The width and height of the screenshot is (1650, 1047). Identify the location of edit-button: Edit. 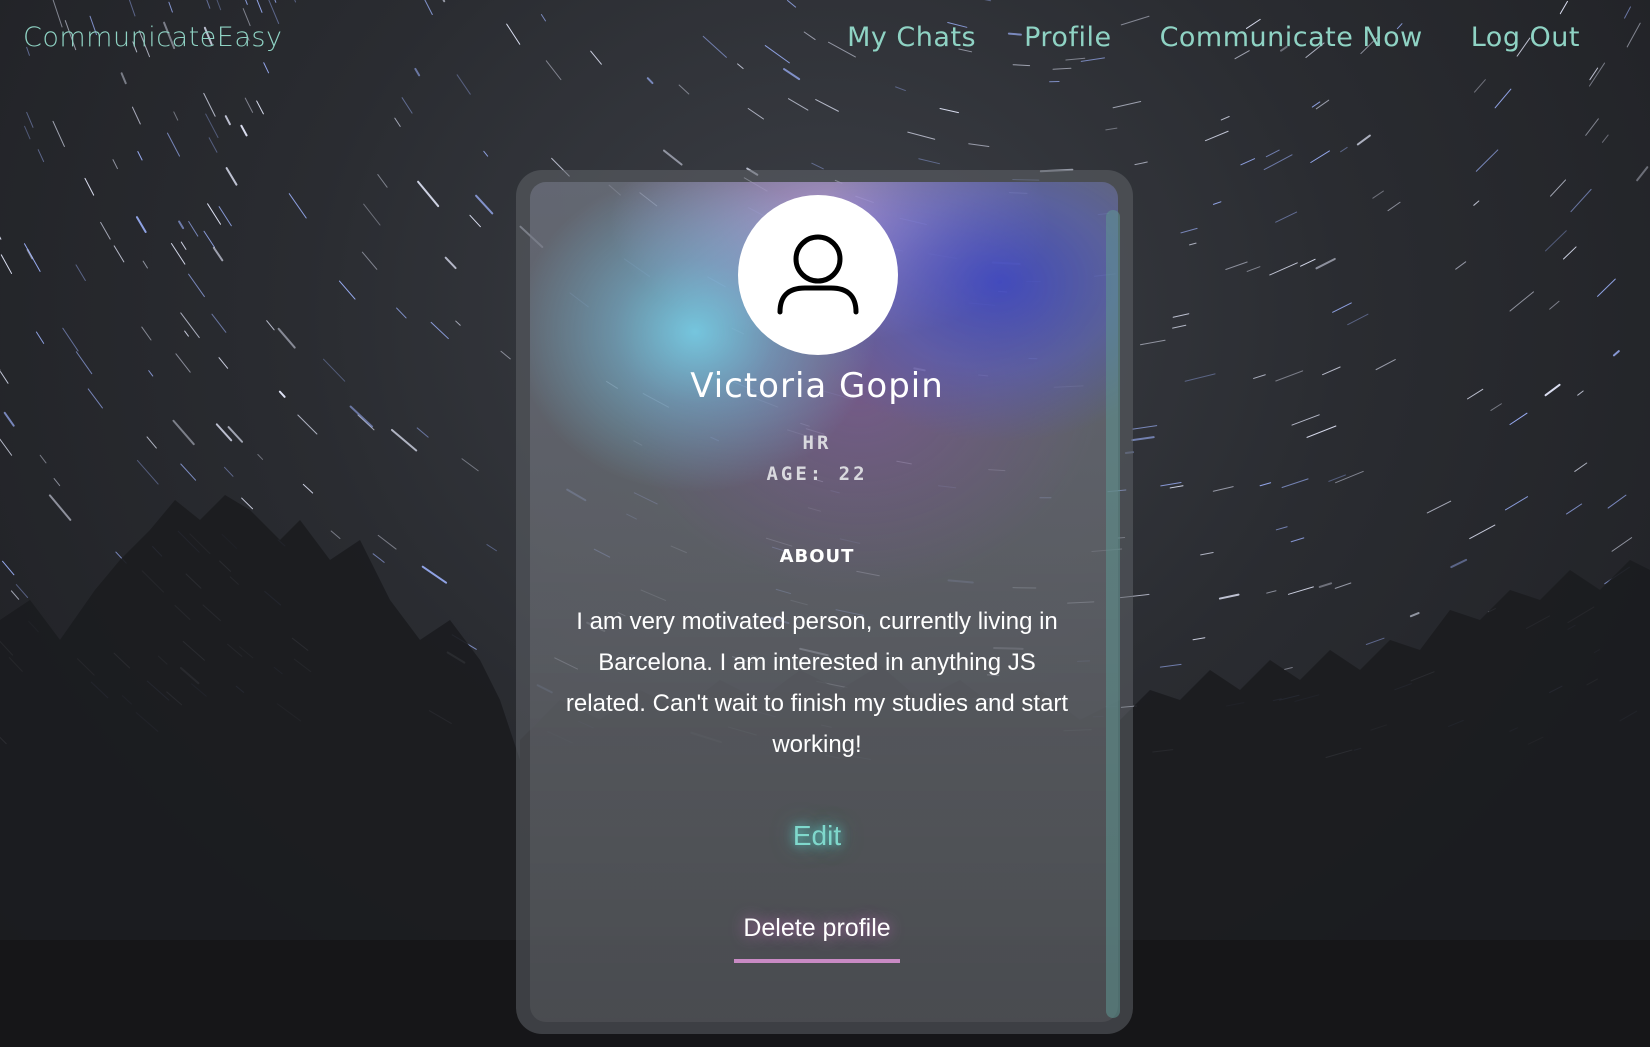
(817, 836).